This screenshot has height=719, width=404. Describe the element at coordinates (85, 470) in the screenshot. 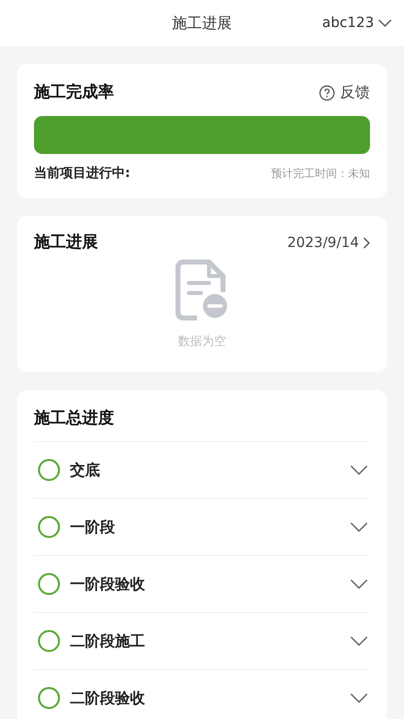

I see `stage-label: 交底` at that location.